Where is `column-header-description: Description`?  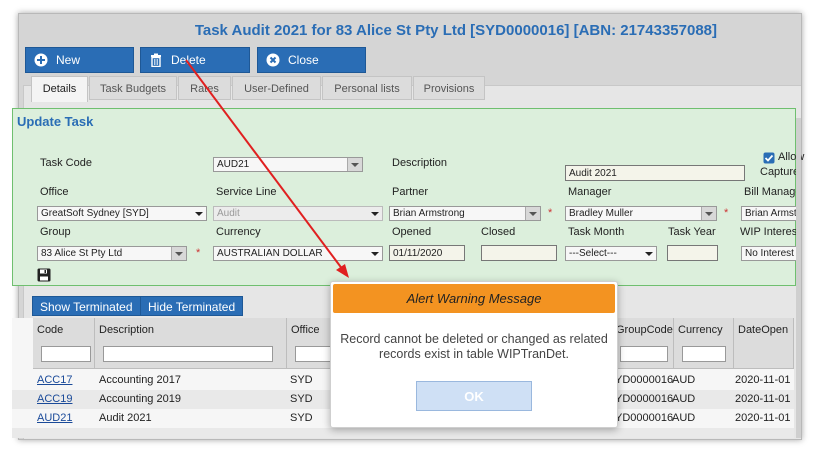
column-header-description: Description is located at coordinates (191, 343).